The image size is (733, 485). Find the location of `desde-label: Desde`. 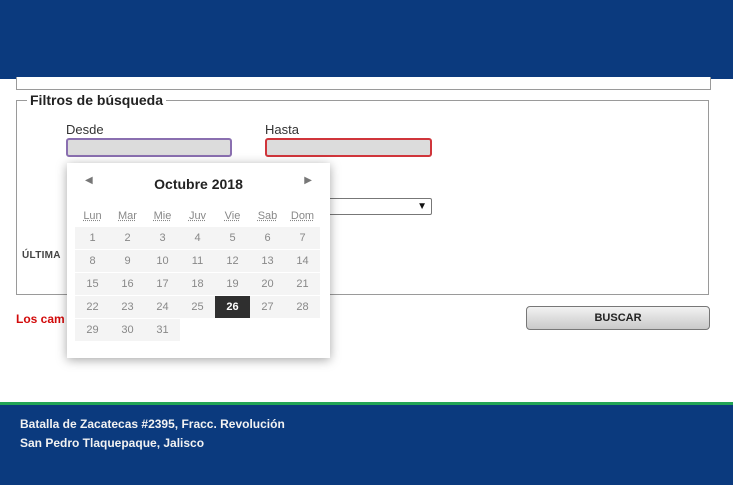

desde-label: Desde is located at coordinates (85, 129).